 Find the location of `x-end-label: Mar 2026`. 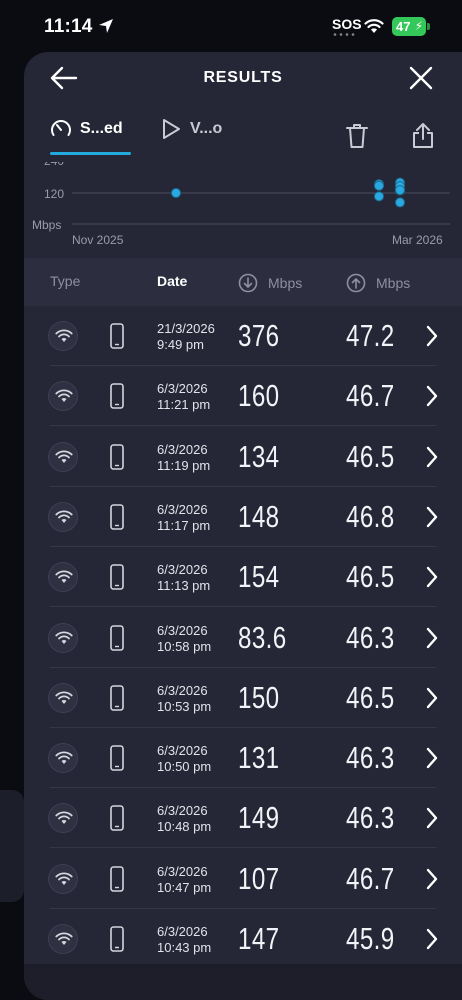

x-end-label: Mar 2026 is located at coordinates (417, 240).